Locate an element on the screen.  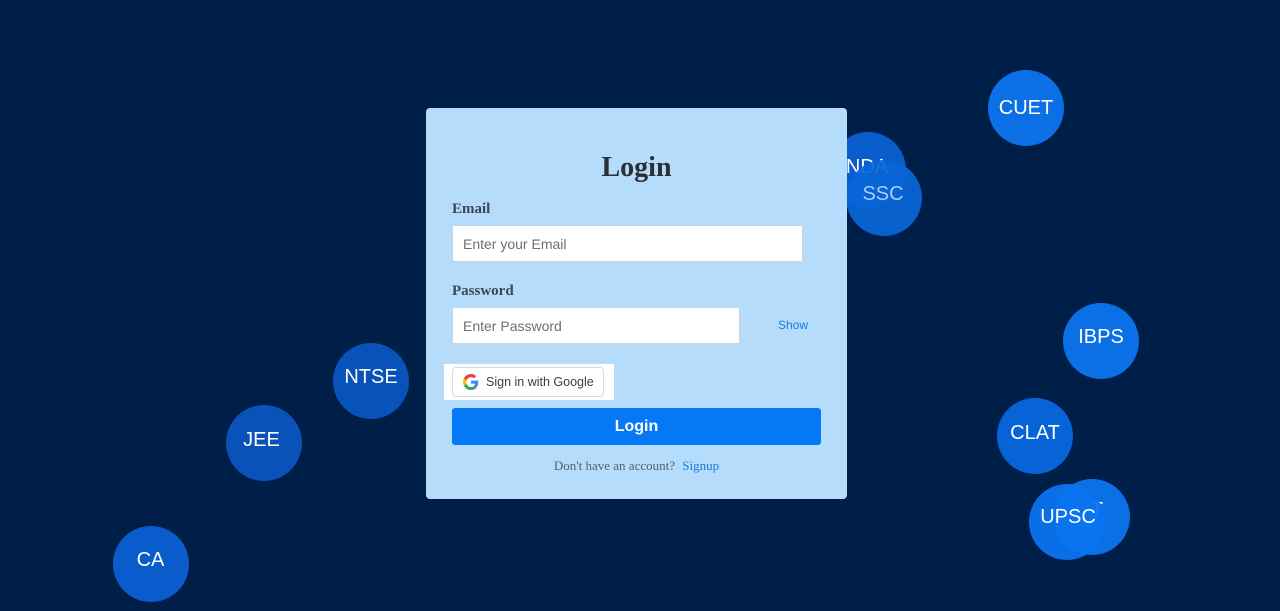
exam-bubble-jee: JEE is located at coordinates (264, 443).